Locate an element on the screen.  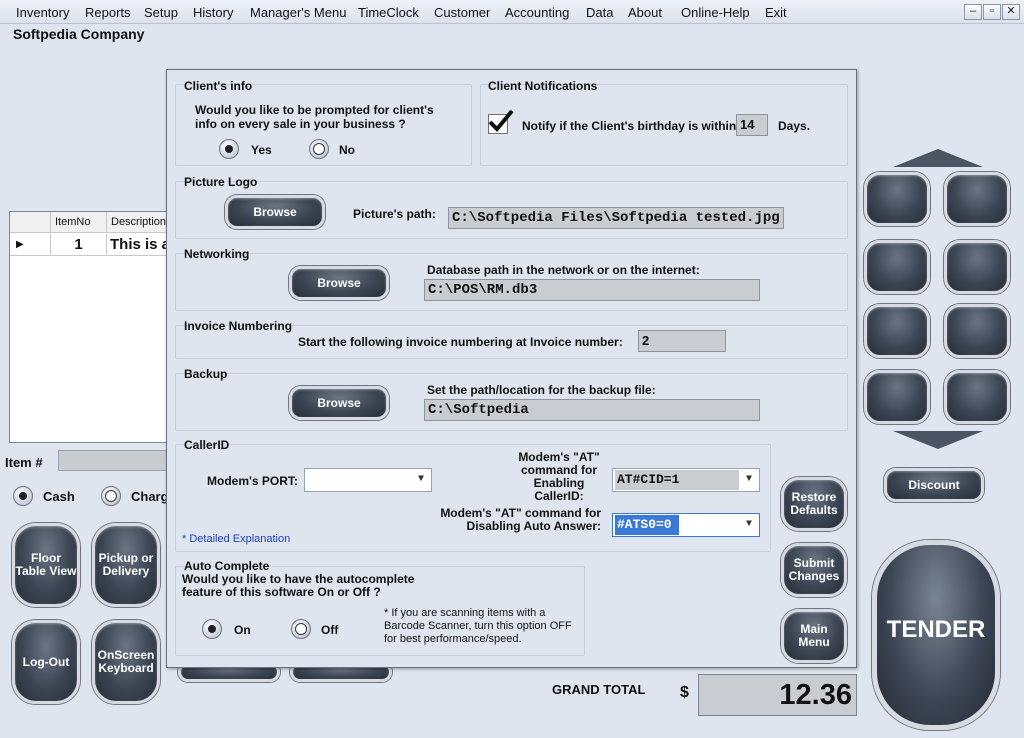
tender-button: TENDER is located at coordinates (936, 635).